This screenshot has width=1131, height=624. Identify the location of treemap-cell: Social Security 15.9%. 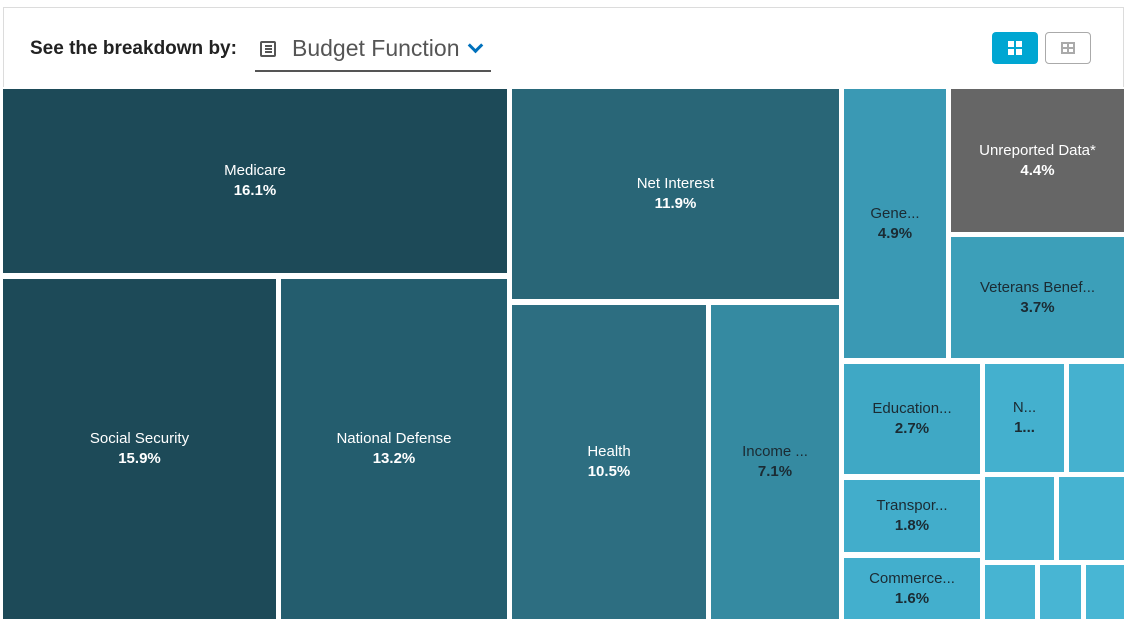
(139, 449).